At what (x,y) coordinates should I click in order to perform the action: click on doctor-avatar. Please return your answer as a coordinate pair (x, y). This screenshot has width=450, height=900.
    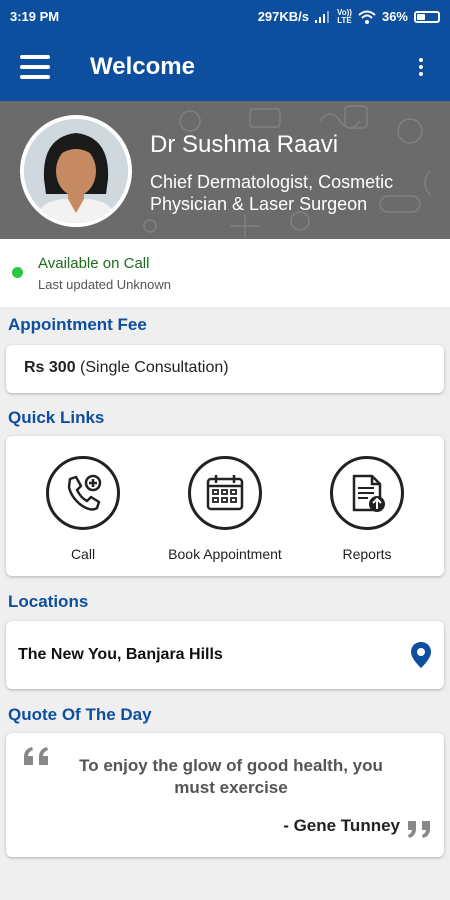
    Looking at the image, I should click on (76, 171).